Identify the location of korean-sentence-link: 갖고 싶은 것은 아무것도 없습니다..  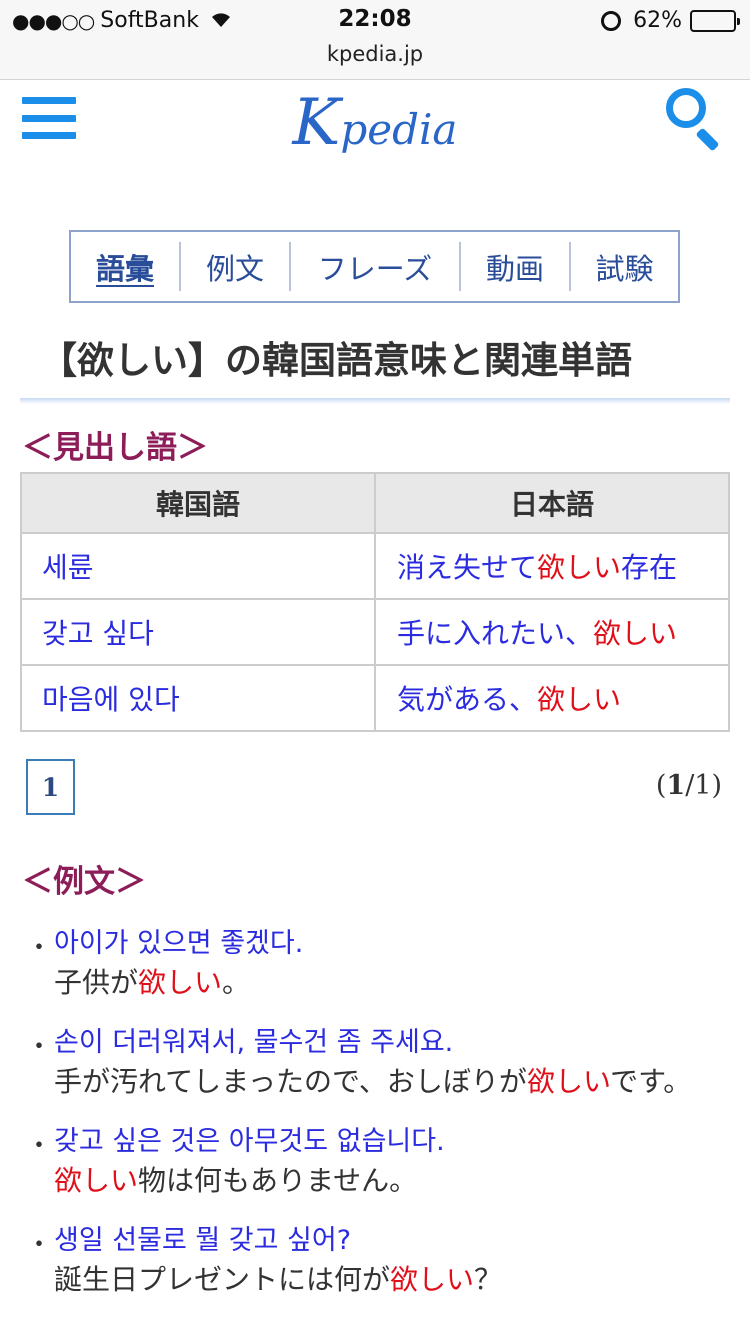
(393, 1141).